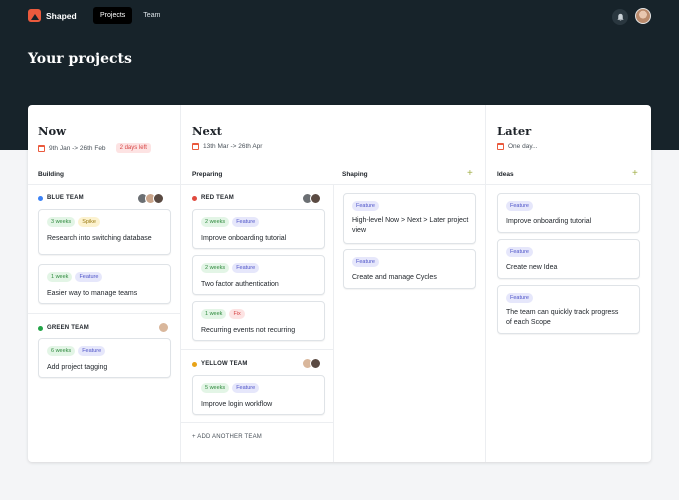 The width and height of the screenshot is (679, 500). Describe the element at coordinates (532, 267) in the screenshot. I see `card-title: Create new Idea` at that location.